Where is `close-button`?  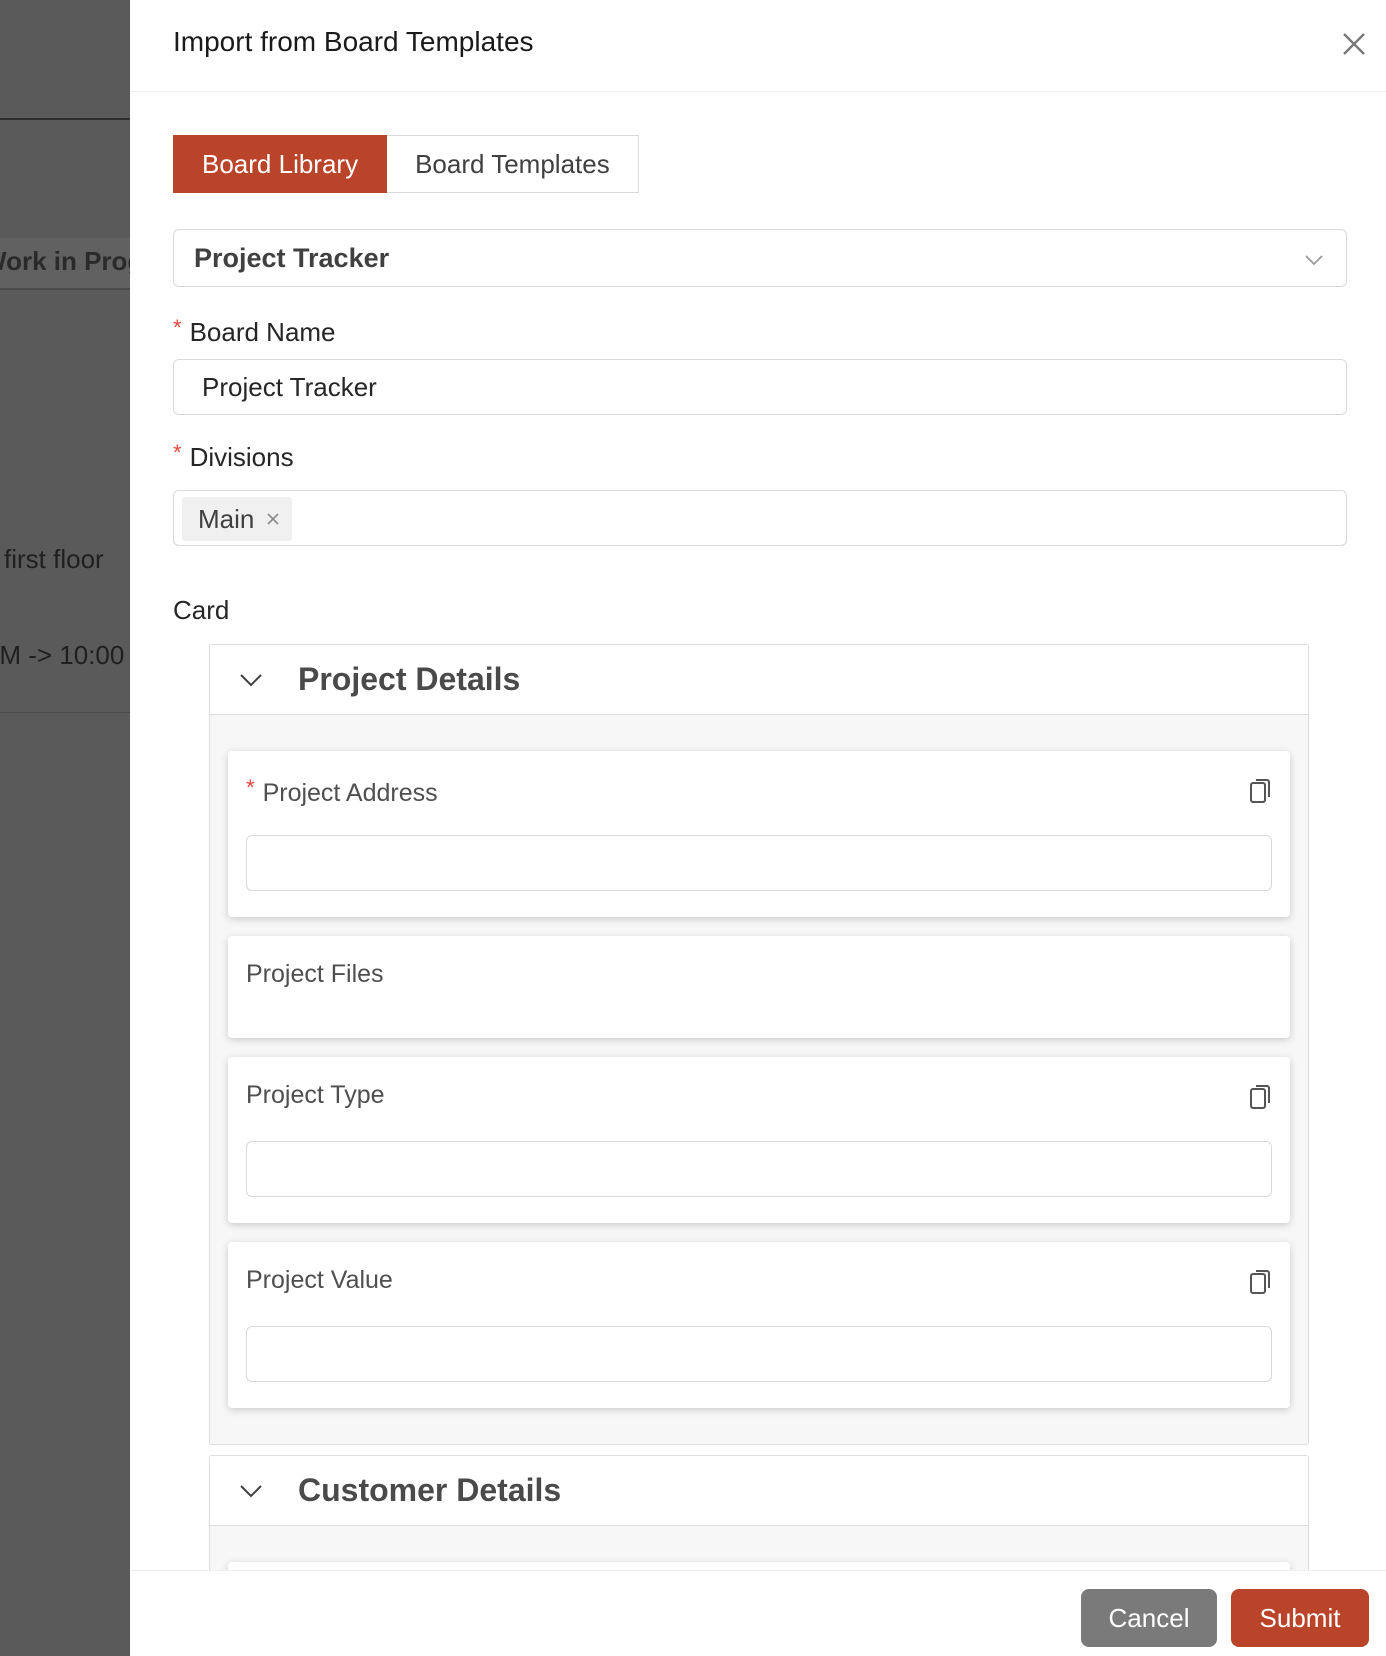 close-button is located at coordinates (1354, 44).